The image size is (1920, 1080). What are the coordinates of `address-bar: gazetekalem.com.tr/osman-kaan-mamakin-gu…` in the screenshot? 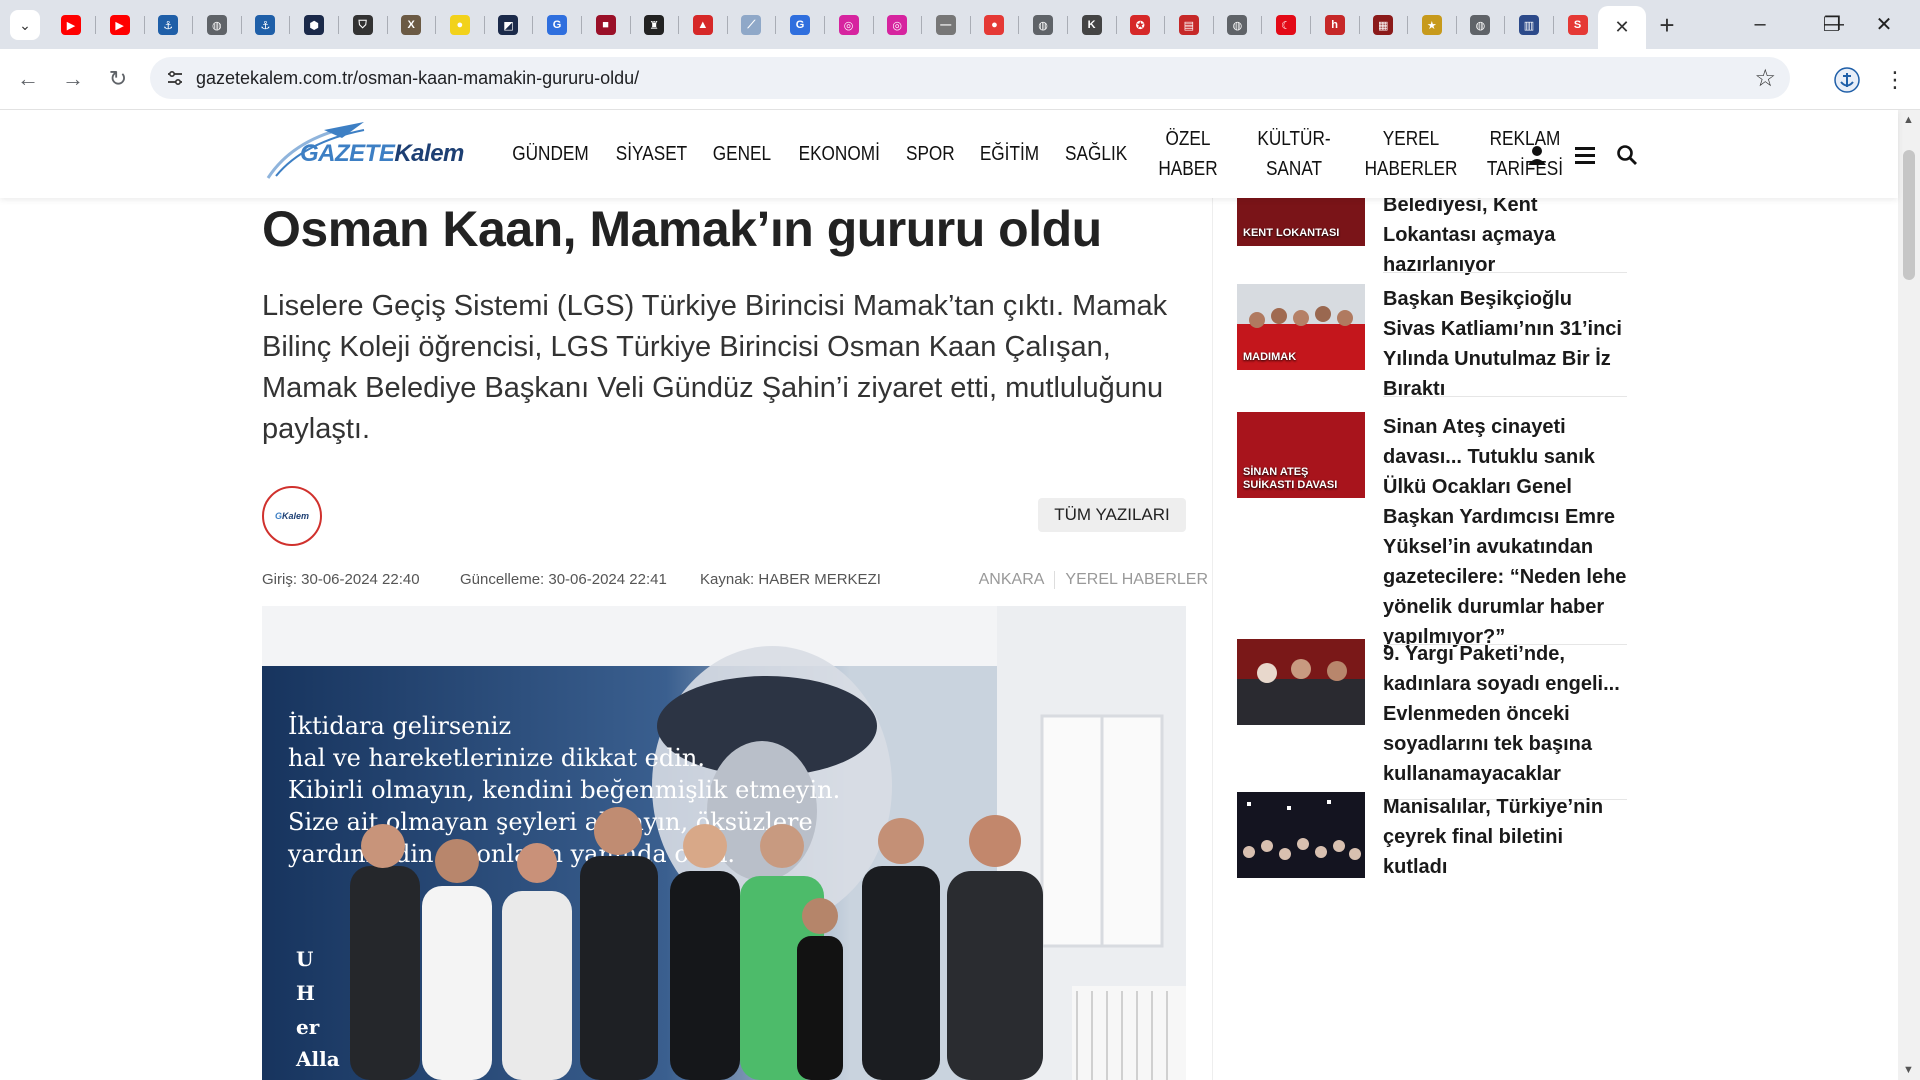 It's located at (970, 78).